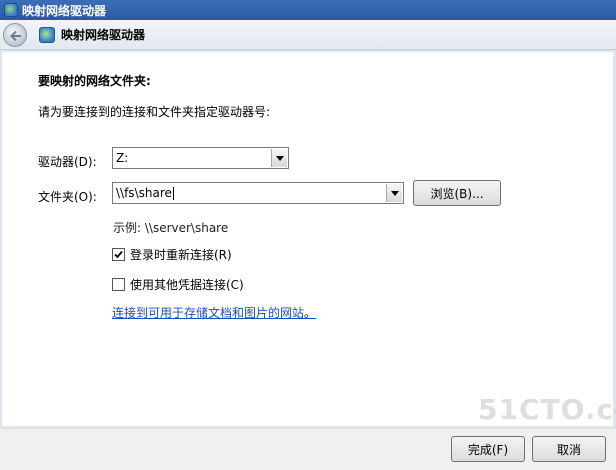 This screenshot has width=616, height=470. Describe the element at coordinates (94, 81) in the screenshot. I see `section-heading: 要映射的网络文件夹:` at that location.